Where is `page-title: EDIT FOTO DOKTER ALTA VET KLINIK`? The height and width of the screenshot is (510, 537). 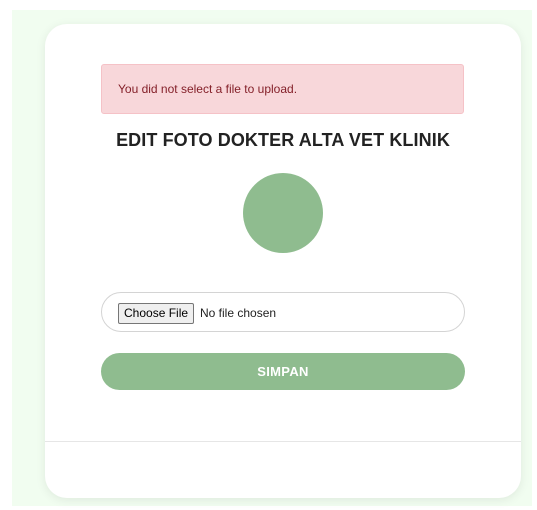 page-title: EDIT FOTO DOKTER ALTA VET KLINIK is located at coordinates (283, 140).